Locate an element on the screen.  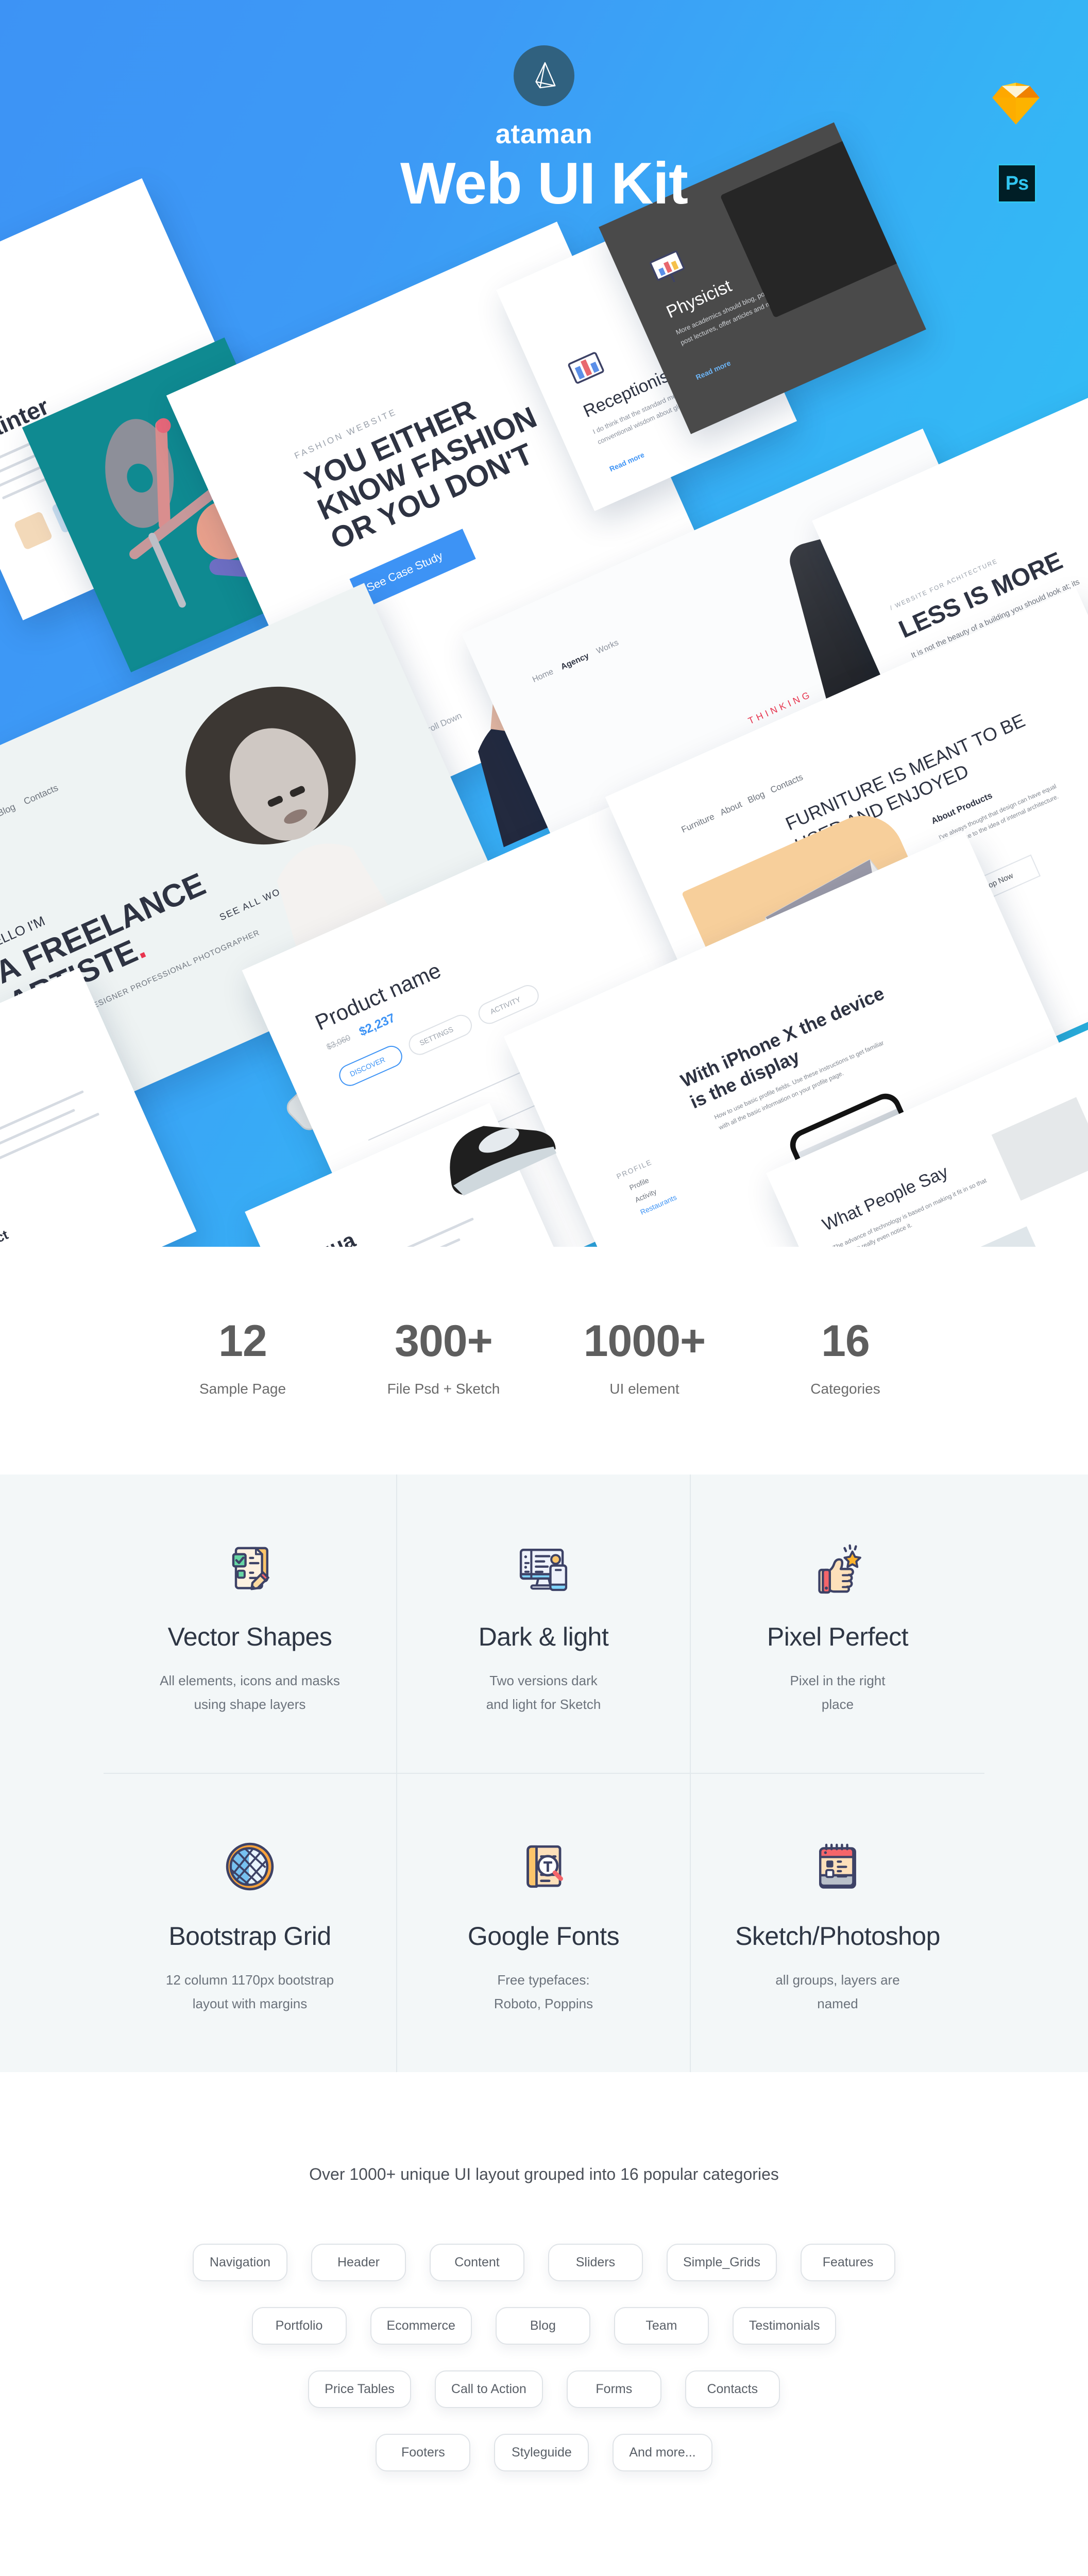
globe-grid-icon is located at coordinates (250, 1867).